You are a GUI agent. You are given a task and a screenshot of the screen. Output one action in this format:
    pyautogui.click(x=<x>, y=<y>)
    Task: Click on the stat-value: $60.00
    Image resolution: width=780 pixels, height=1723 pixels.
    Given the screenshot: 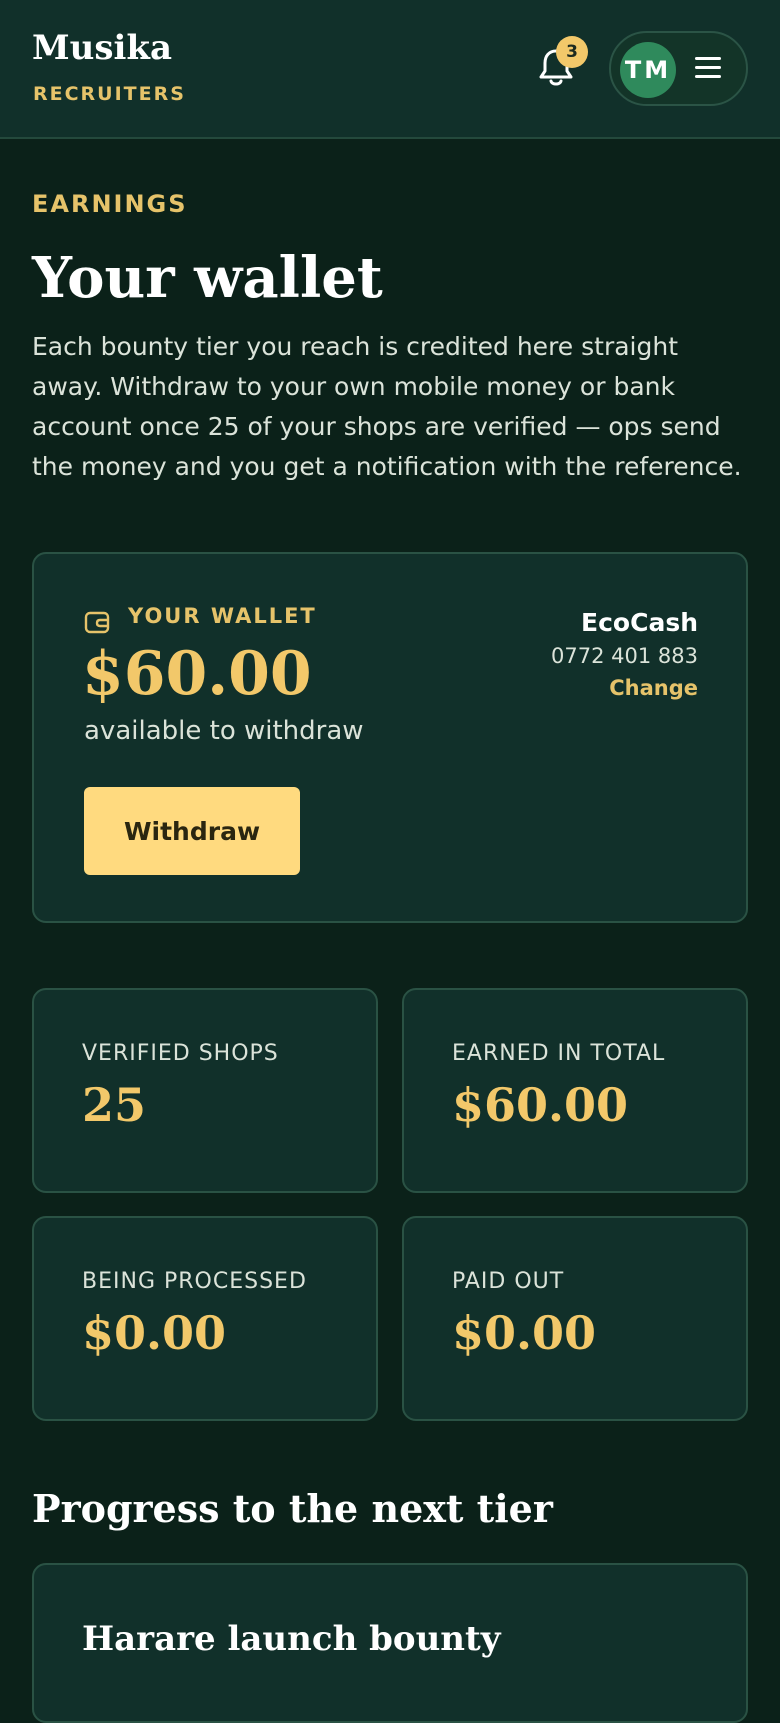 What is the action you would take?
    pyautogui.click(x=540, y=1105)
    